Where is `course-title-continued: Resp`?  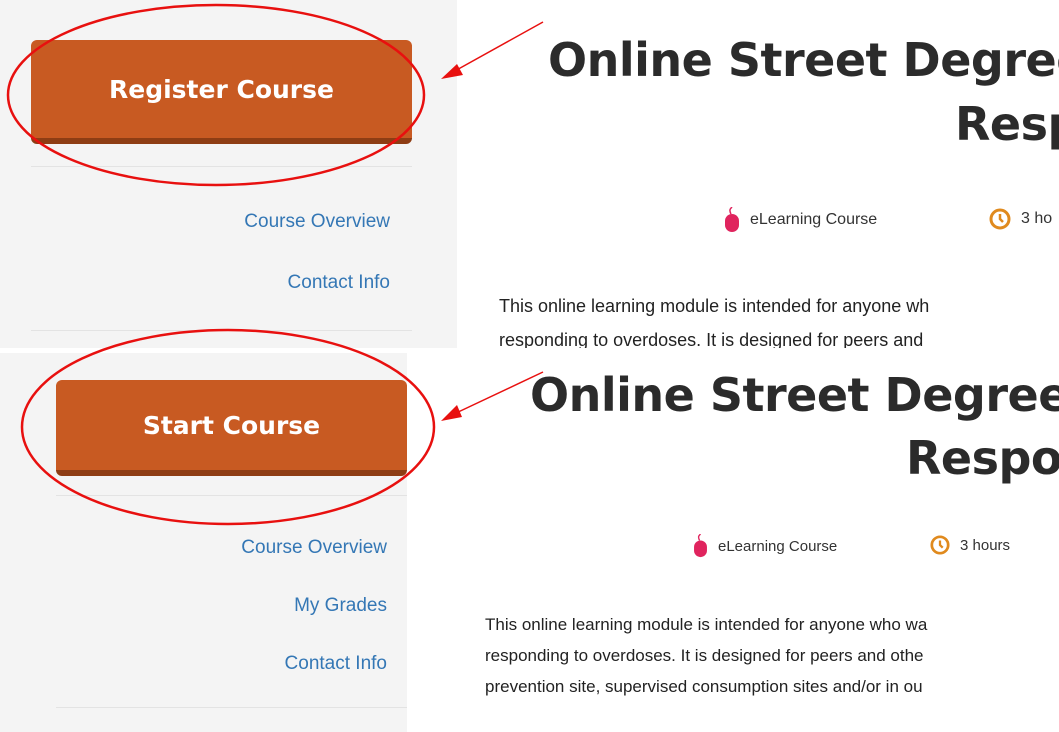
course-title-continued: Resp is located at coordinates (1007, 124).